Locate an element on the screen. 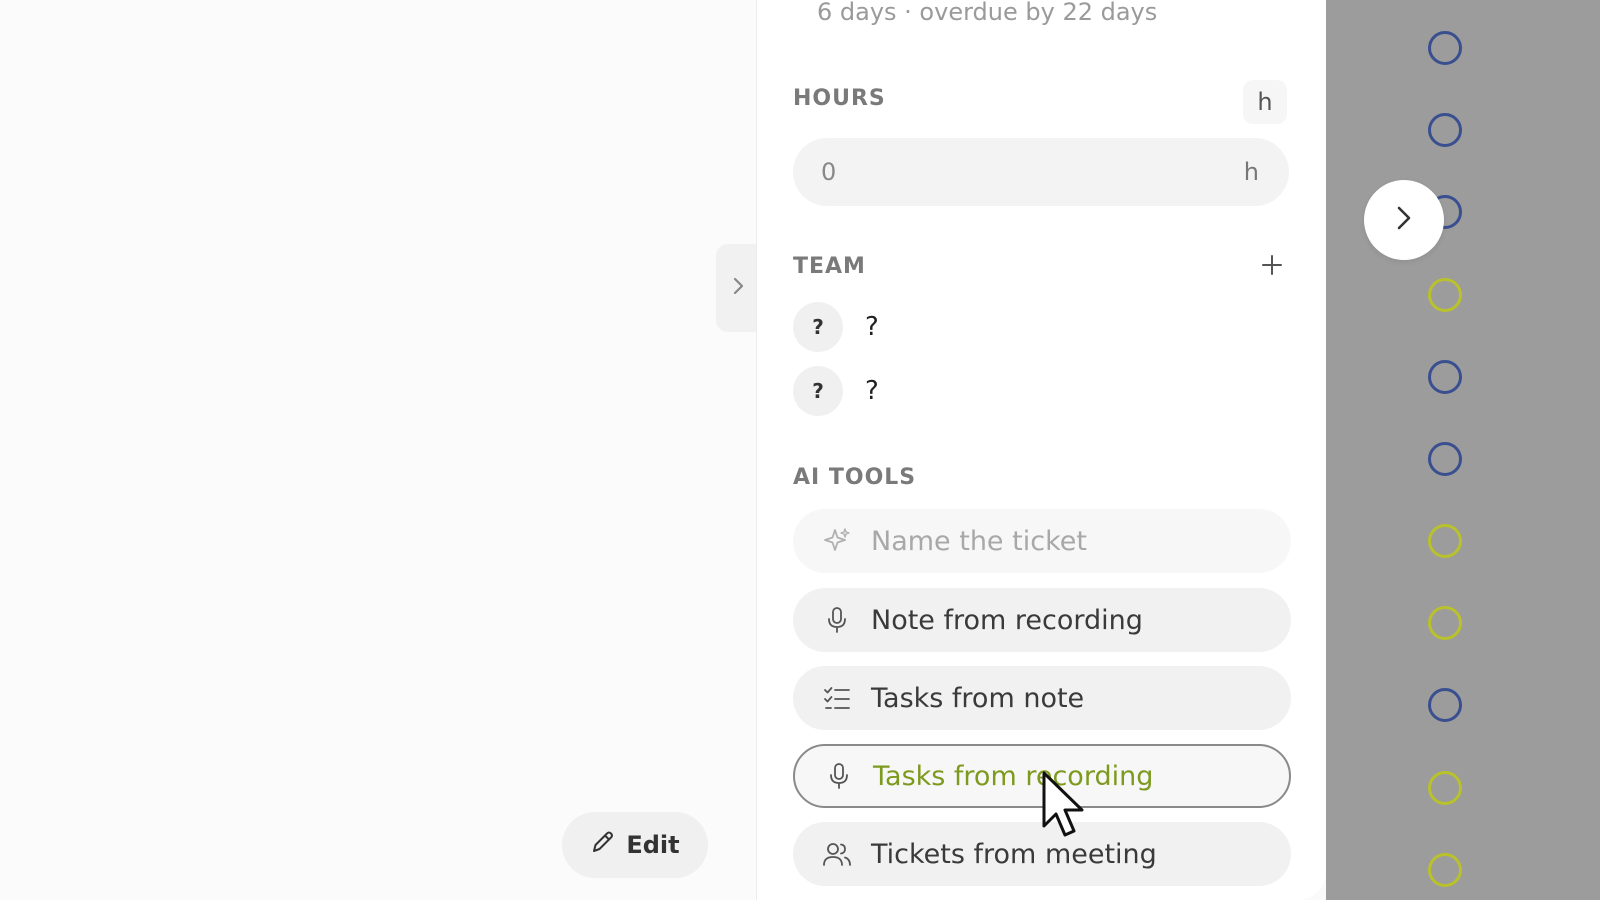 This screenshot has width=1600, height=900. add-team-member-button is located at coordinates (1272, 267).